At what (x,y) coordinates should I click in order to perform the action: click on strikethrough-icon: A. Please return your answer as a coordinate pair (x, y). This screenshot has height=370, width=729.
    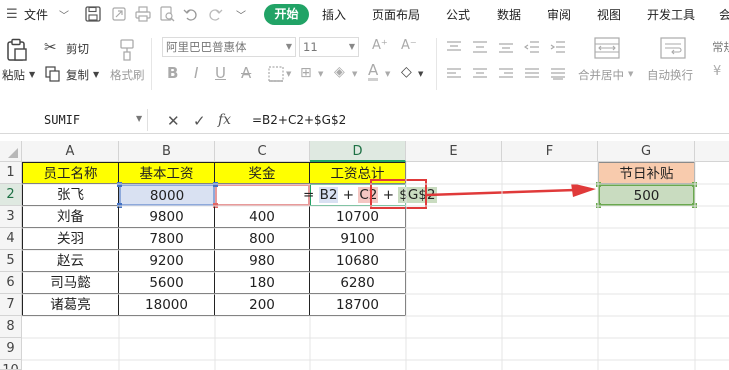
    Looking at the image, I should click on (246, 73).